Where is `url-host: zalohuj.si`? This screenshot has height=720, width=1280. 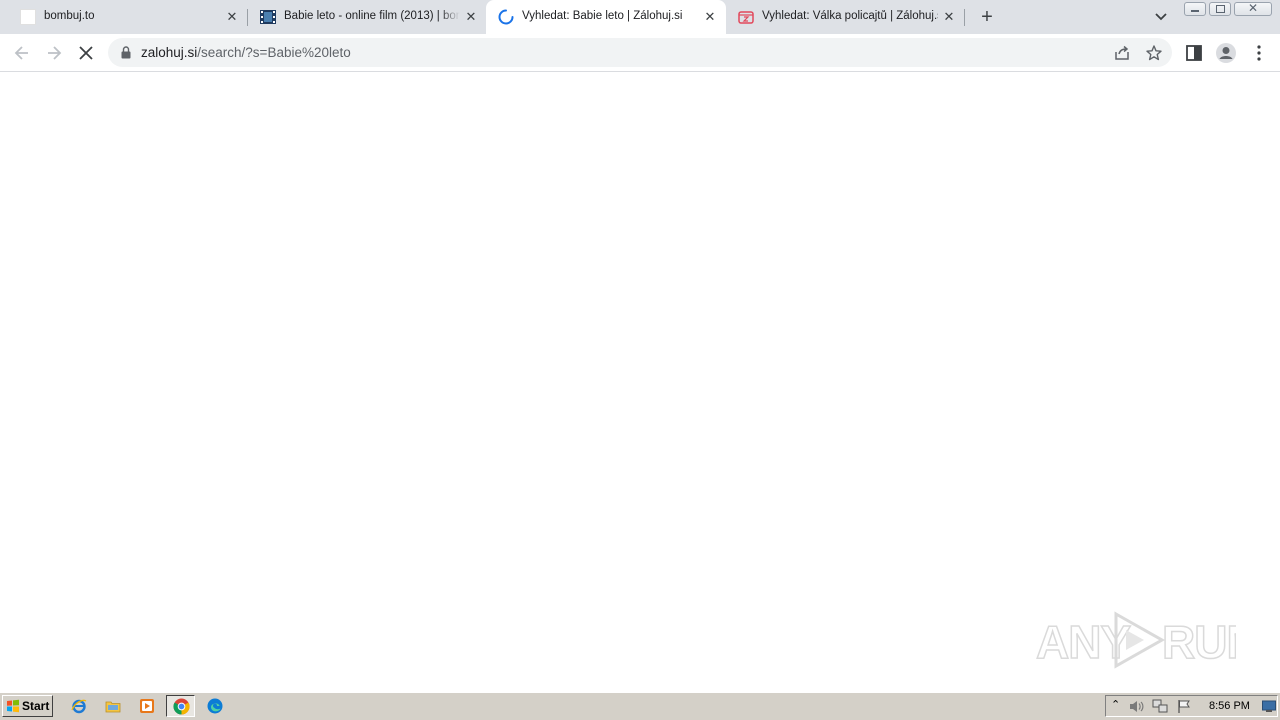
url-host: zalohuj.si is located at coordinates (169, 52).